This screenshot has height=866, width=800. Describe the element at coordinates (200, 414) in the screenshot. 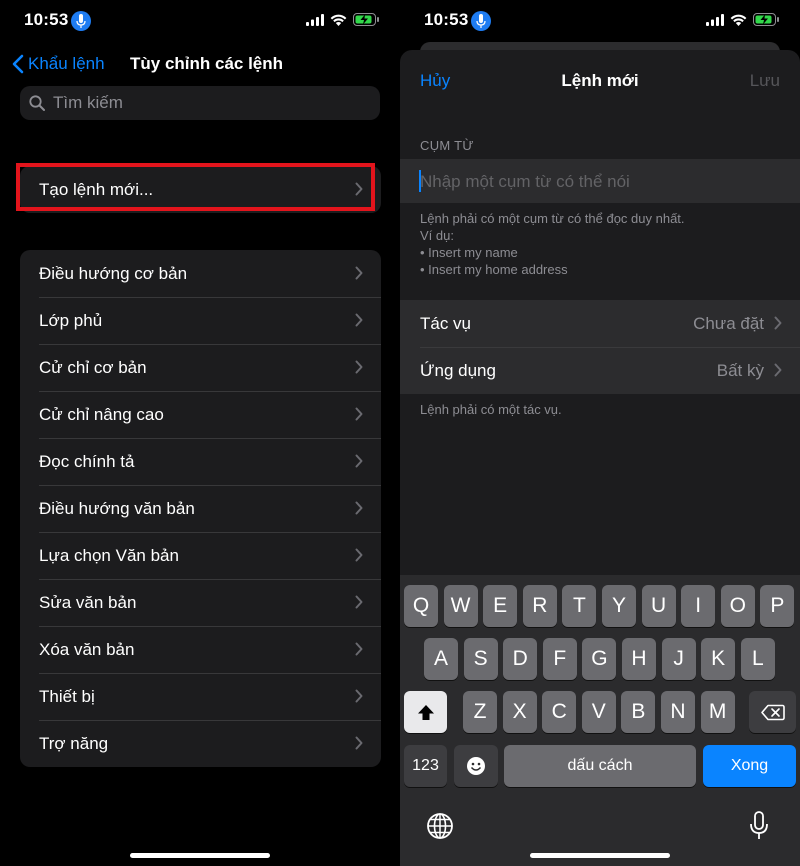

I see `command-category-row: Cử chỉ nâng cao` at that location.